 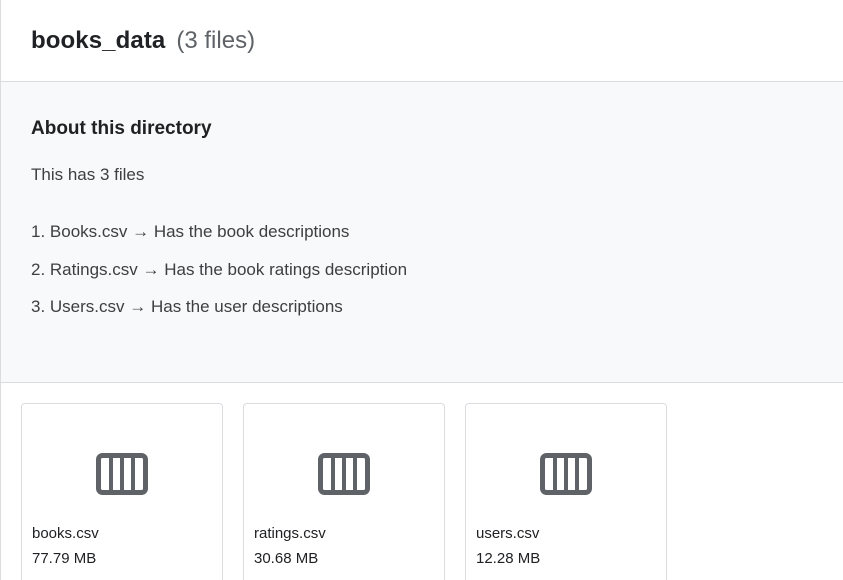 I want to click on file-card-ratings: ratings.csv 30.68 MB, so click(x=344, y=491).